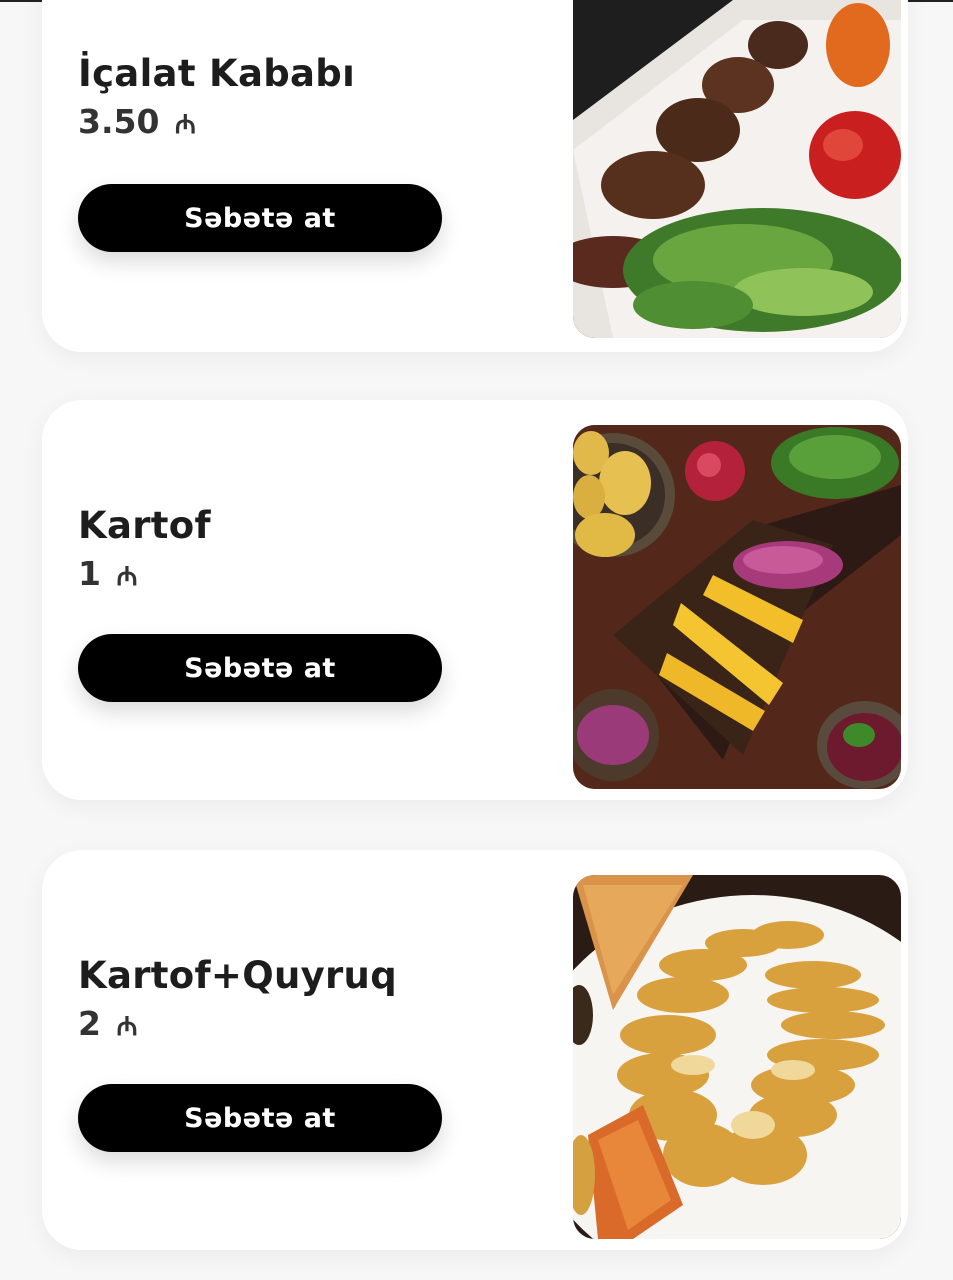  I want to click on menu-item-price: 1 ₼, so click(144, 575).